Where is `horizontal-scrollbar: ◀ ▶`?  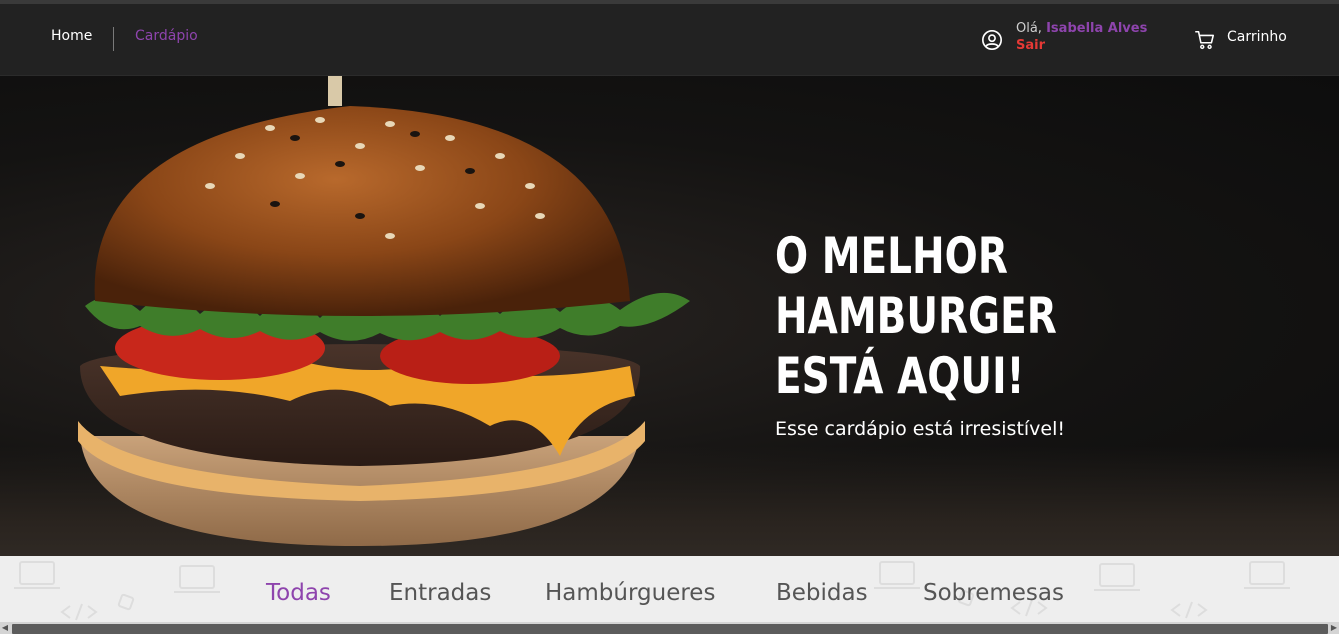
horizontal-scrollbar: ◀ ▶ is located at coordinates (669, 628).